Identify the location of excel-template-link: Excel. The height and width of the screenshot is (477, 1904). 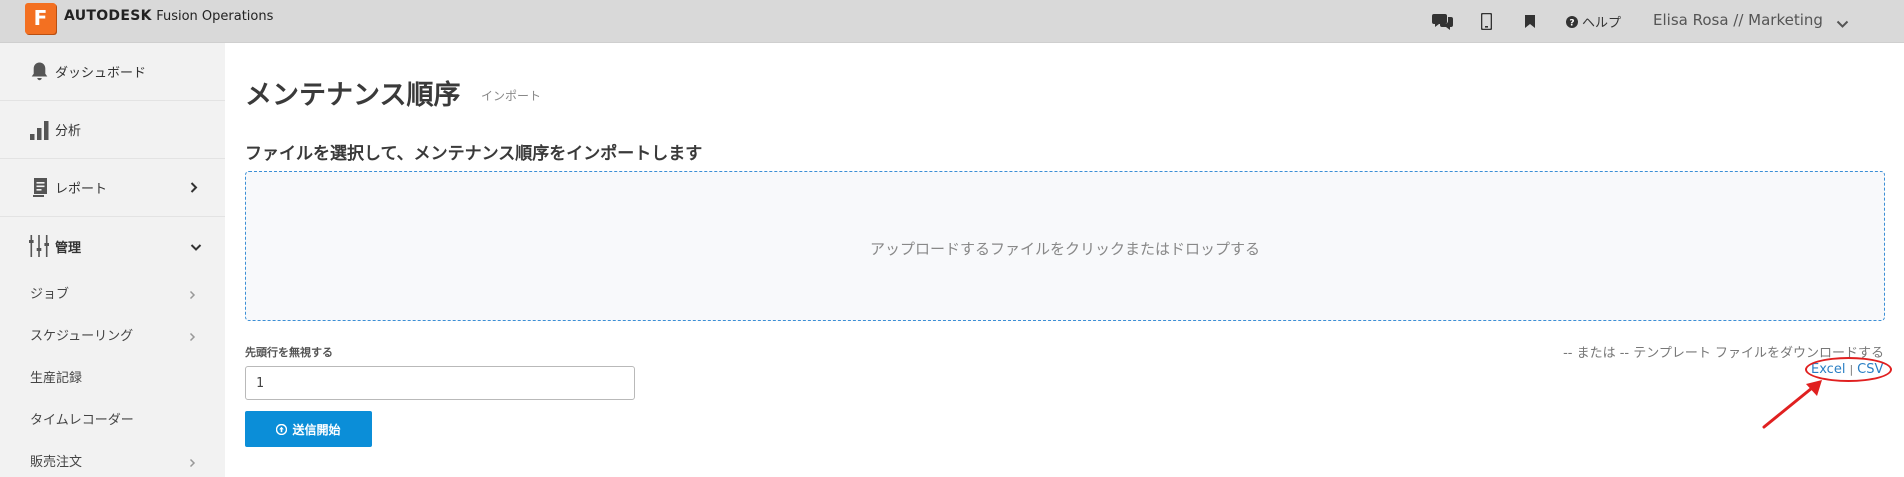
(1828, 369).